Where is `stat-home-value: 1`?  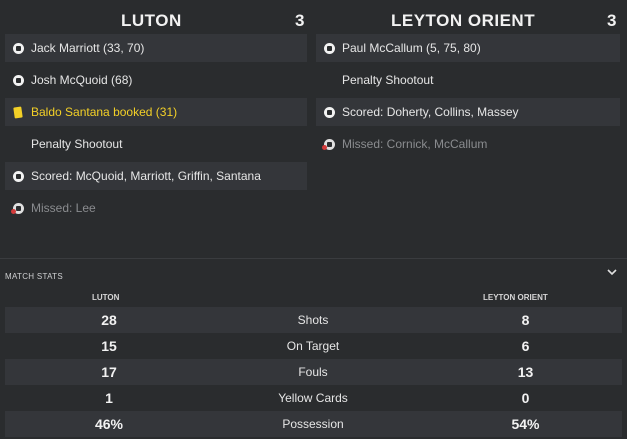 stat-home-value: 1 is located at coordinates (109, 398).